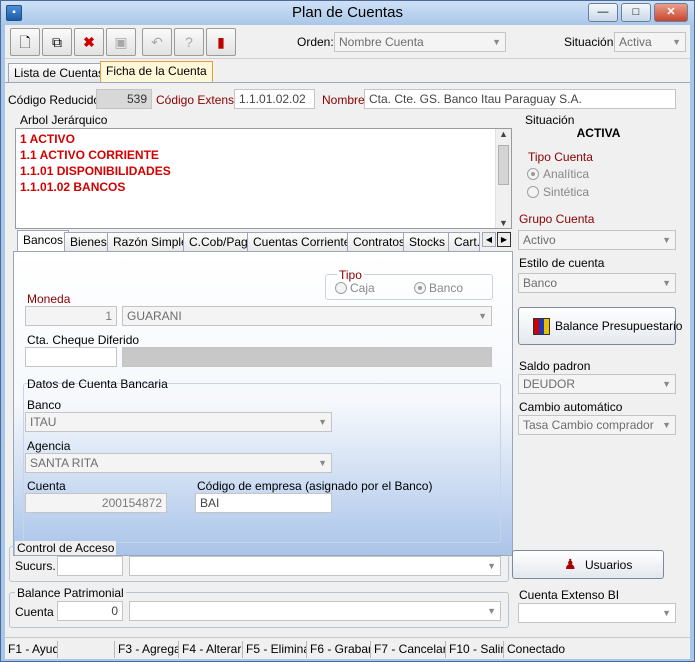 The width and height of the screenshot is (695, 662). What do you see at coordinates (54, 100) in the screenshot?
I see `codigo-reducido-label: Código Reducido` at bounding box center [54, 100].